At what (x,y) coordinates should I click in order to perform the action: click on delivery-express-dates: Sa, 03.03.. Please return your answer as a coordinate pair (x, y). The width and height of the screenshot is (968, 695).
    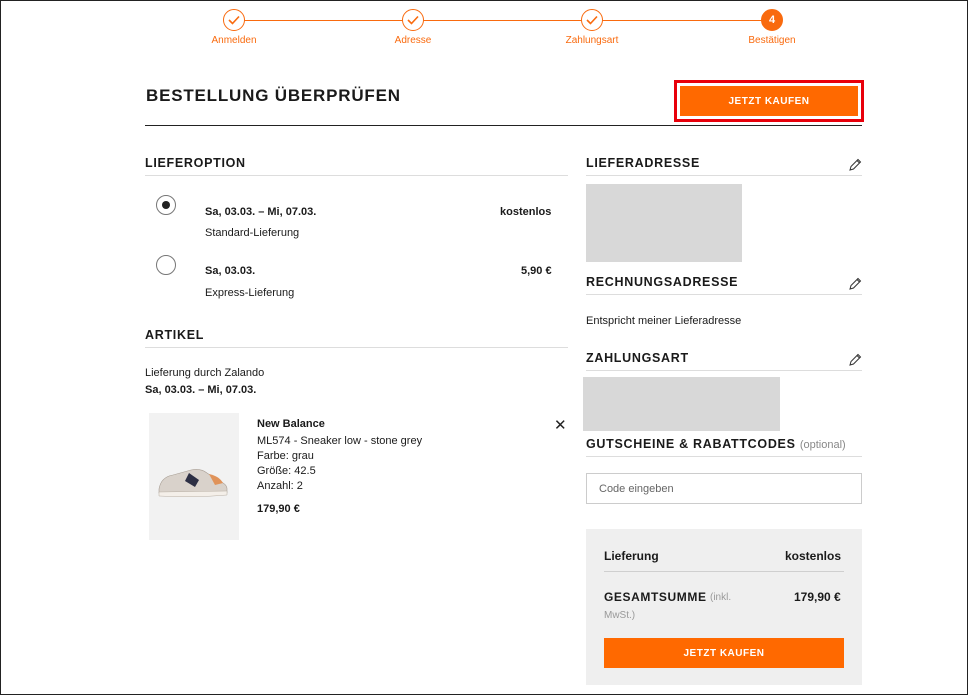
    Looking at the image, I should click on (230, 271).